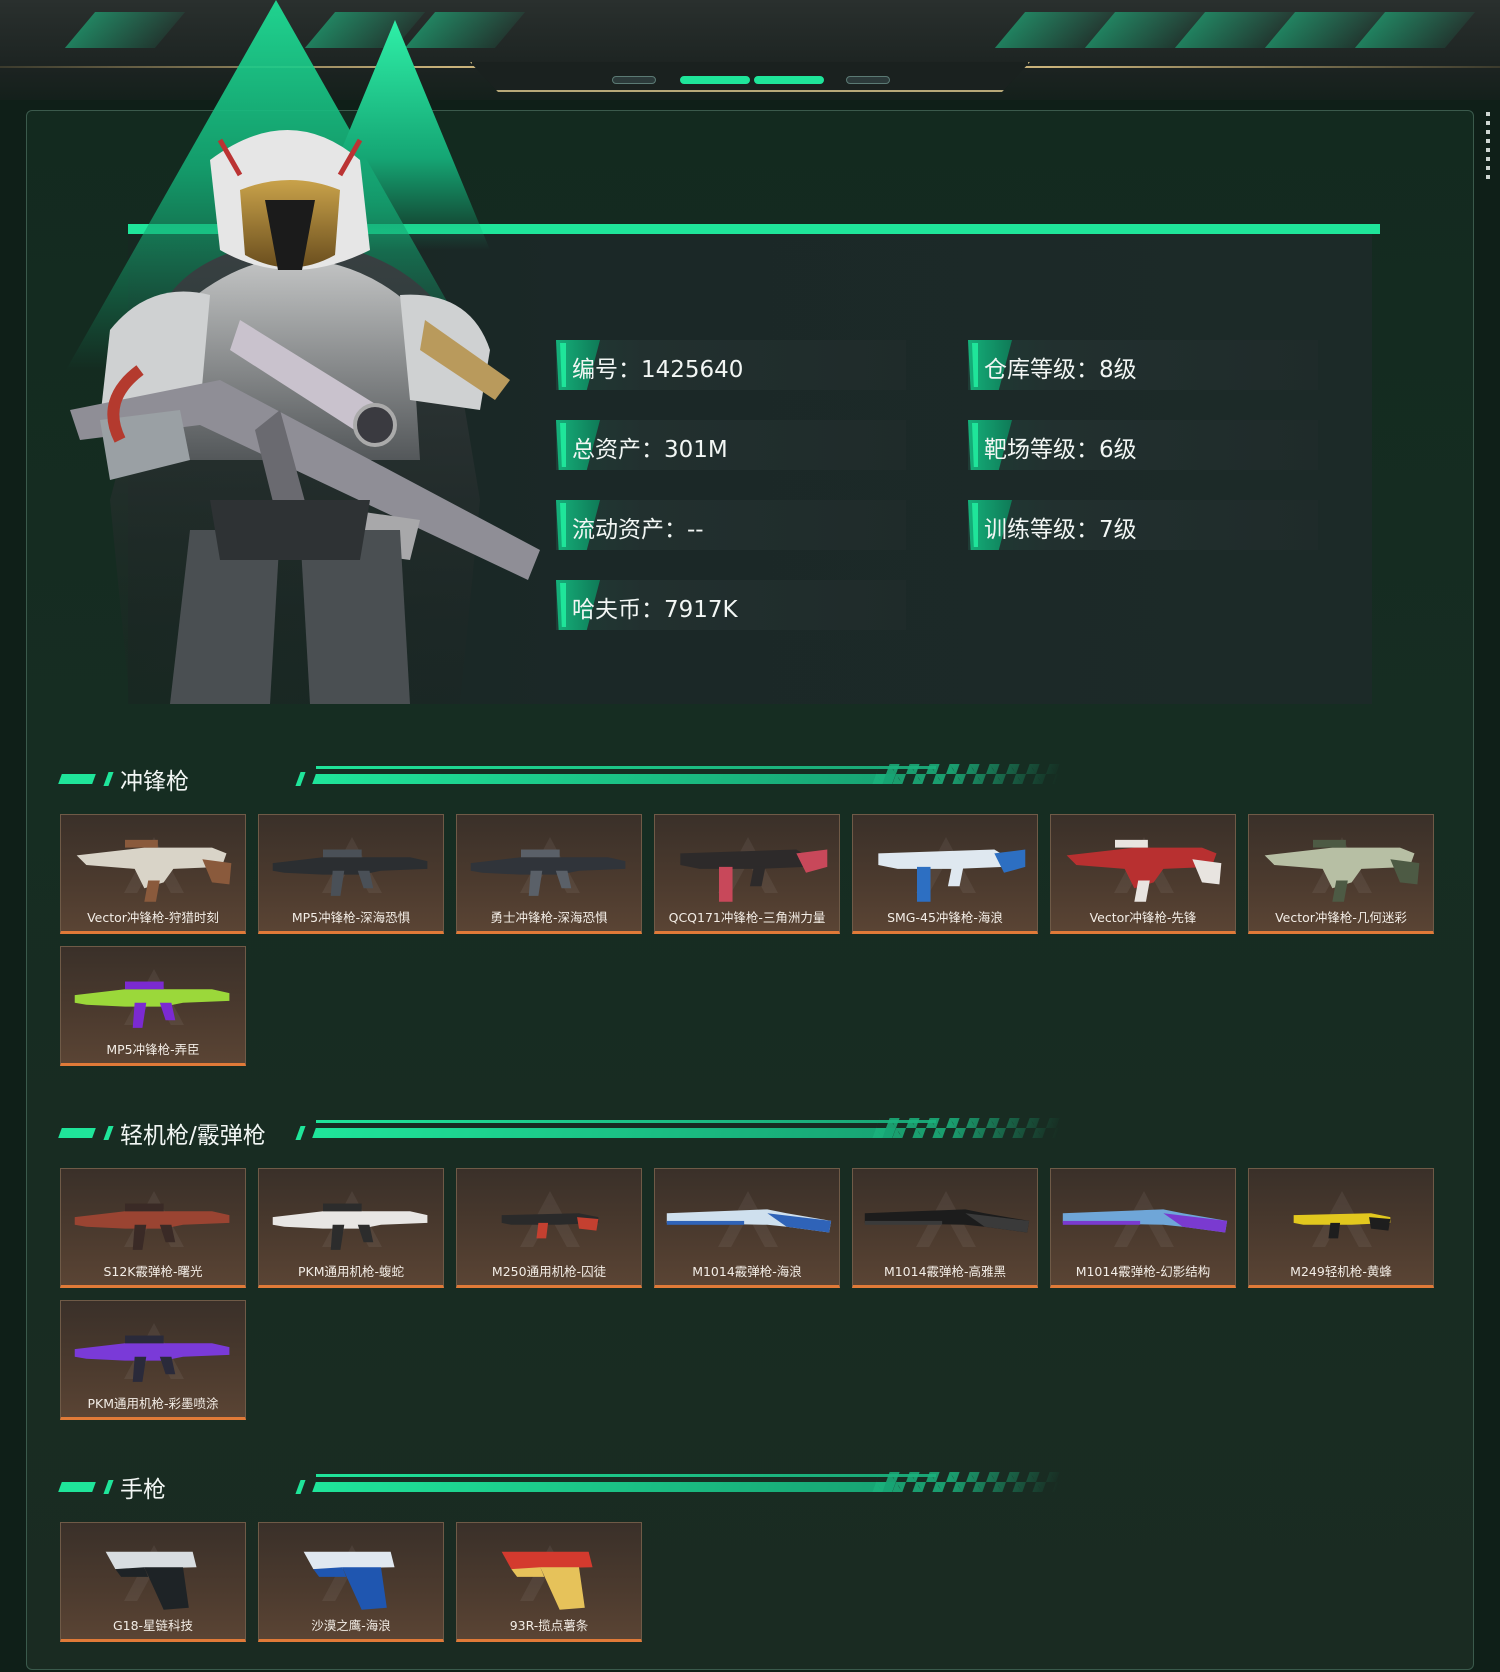  Describe the element at coordinates (351, 917) in the screenshot. I see `weapon-name: MP5冲锋枪-深海恐惧` at that location.